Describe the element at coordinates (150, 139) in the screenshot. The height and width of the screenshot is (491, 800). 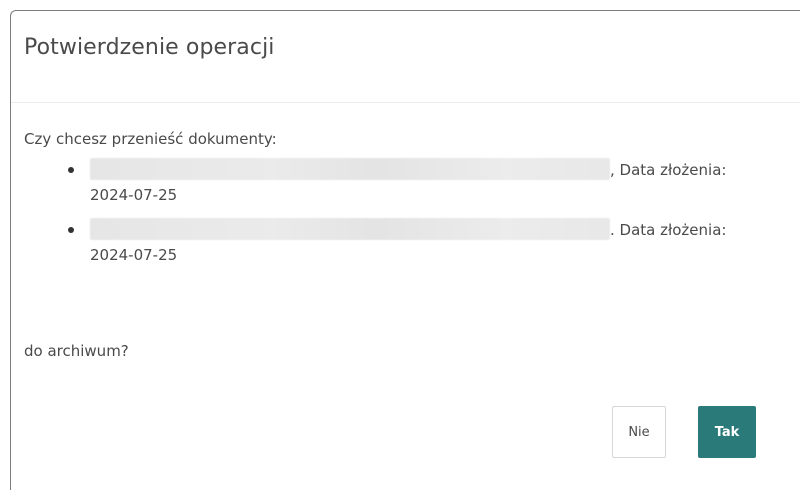
I see `dialog-question: Czy chcesz przenieść dokumenty:` at that location.